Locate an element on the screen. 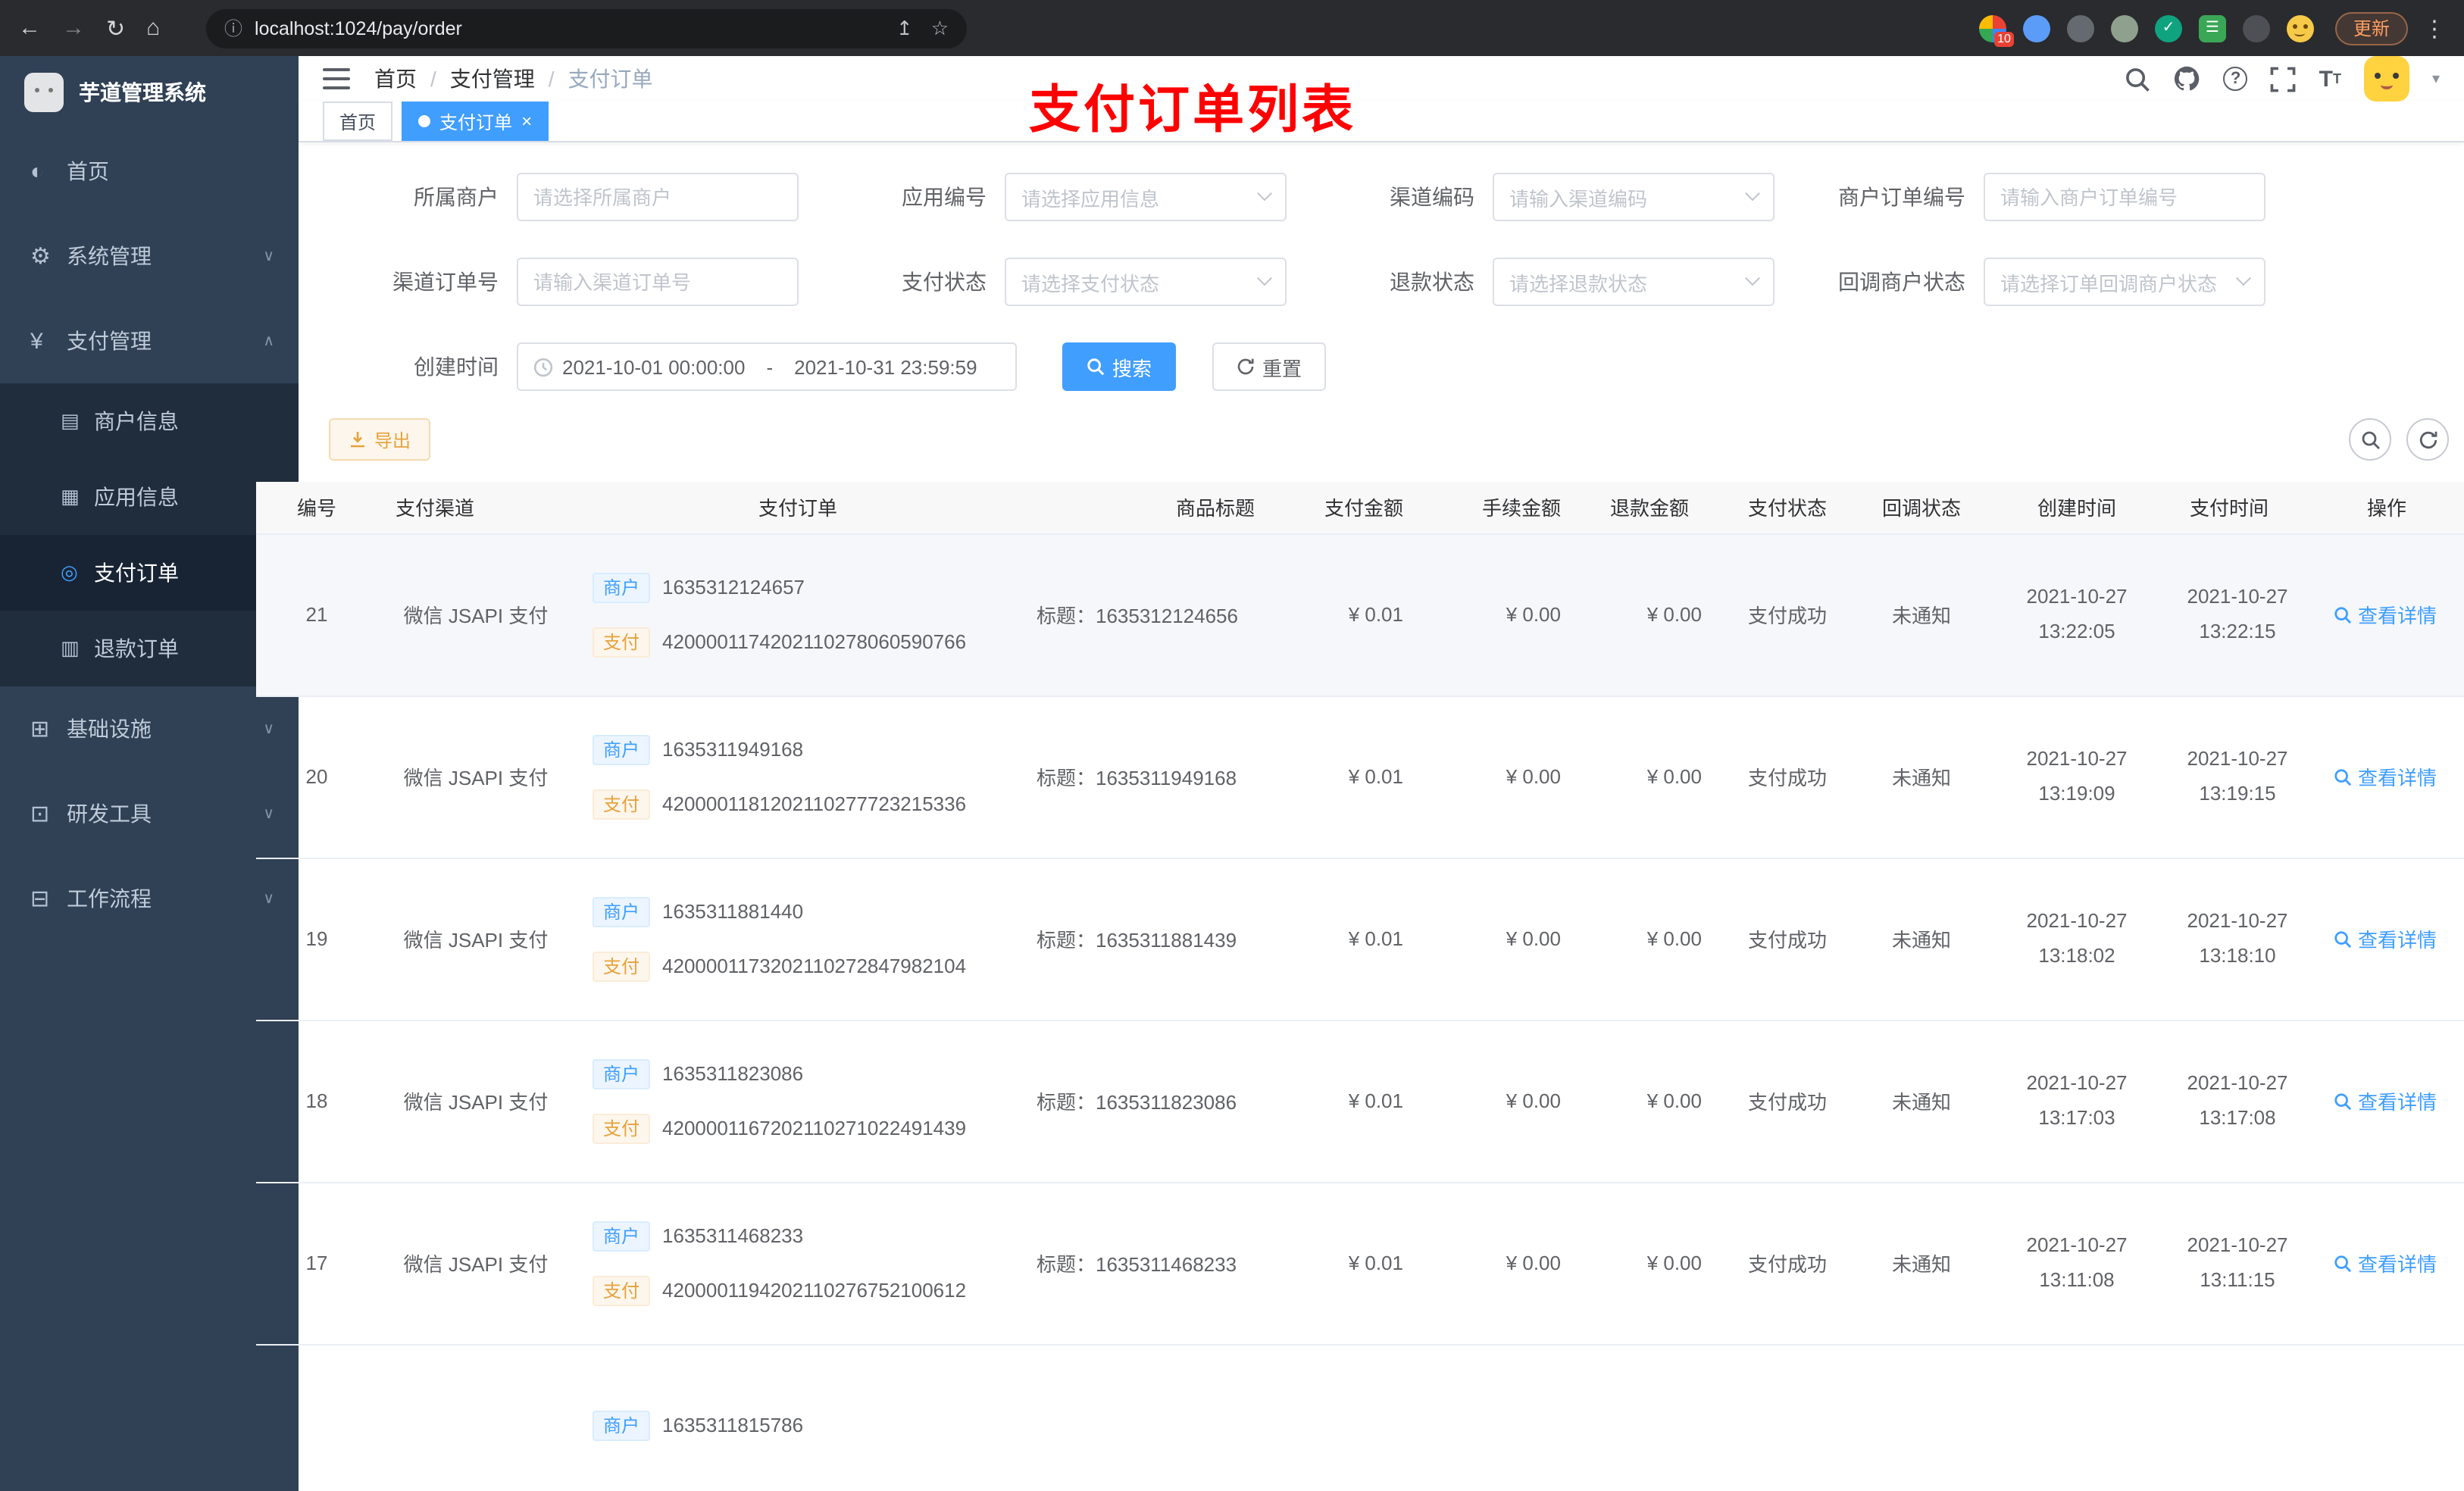 The height and width of the screenshot is (1491, 2464). paid-time-cell: 2021-10-27 13:19:15 is located at coordinates (2237, 776).